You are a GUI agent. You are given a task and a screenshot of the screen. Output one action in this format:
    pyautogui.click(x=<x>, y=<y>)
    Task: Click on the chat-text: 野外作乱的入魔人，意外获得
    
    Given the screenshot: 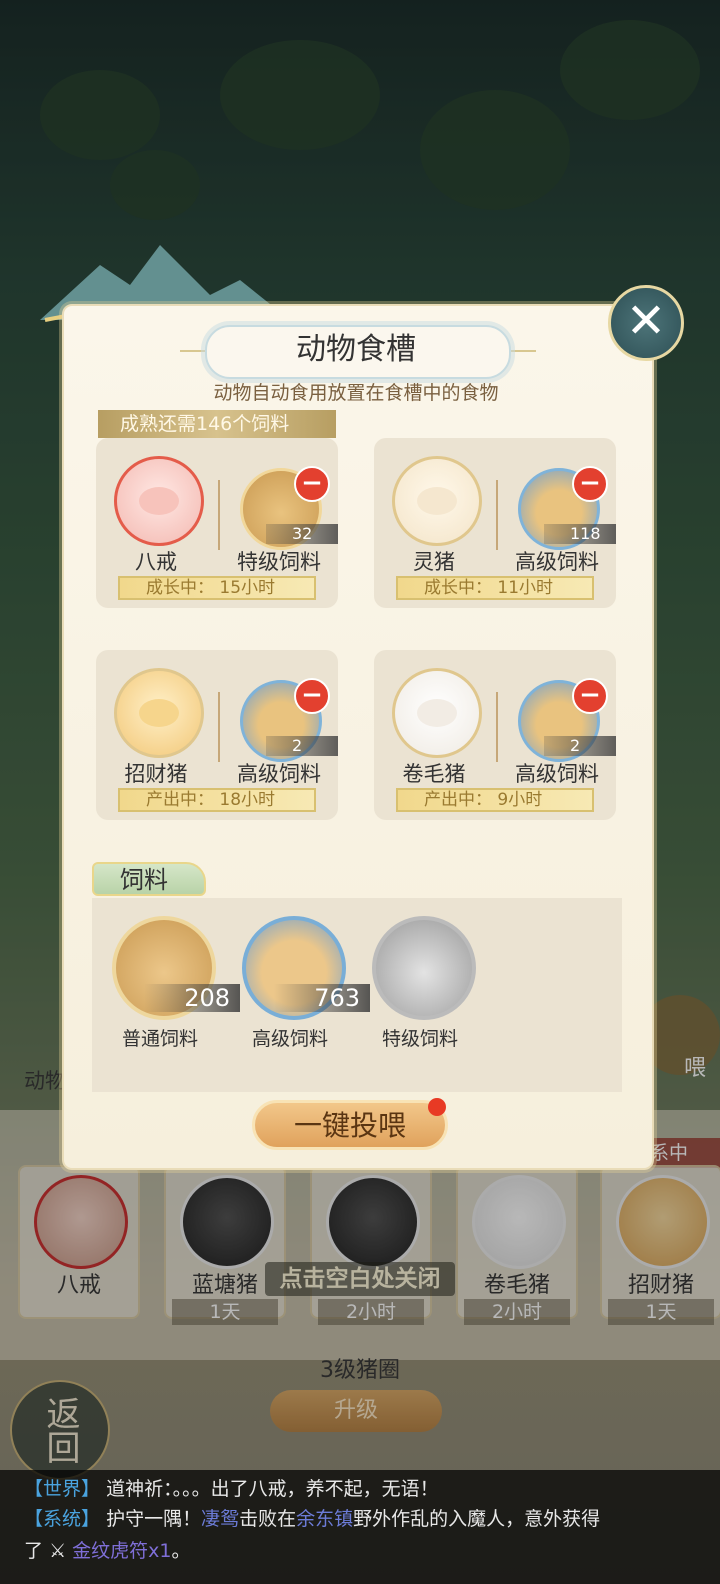 What is the action you would take?
    pyautogui.click(x=477, y=1519)
    